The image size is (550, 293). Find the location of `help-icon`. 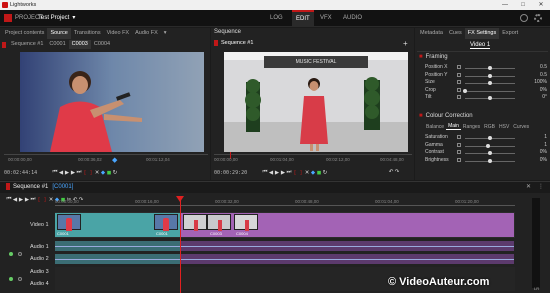

help-icon is located at coordinates (524, 18).